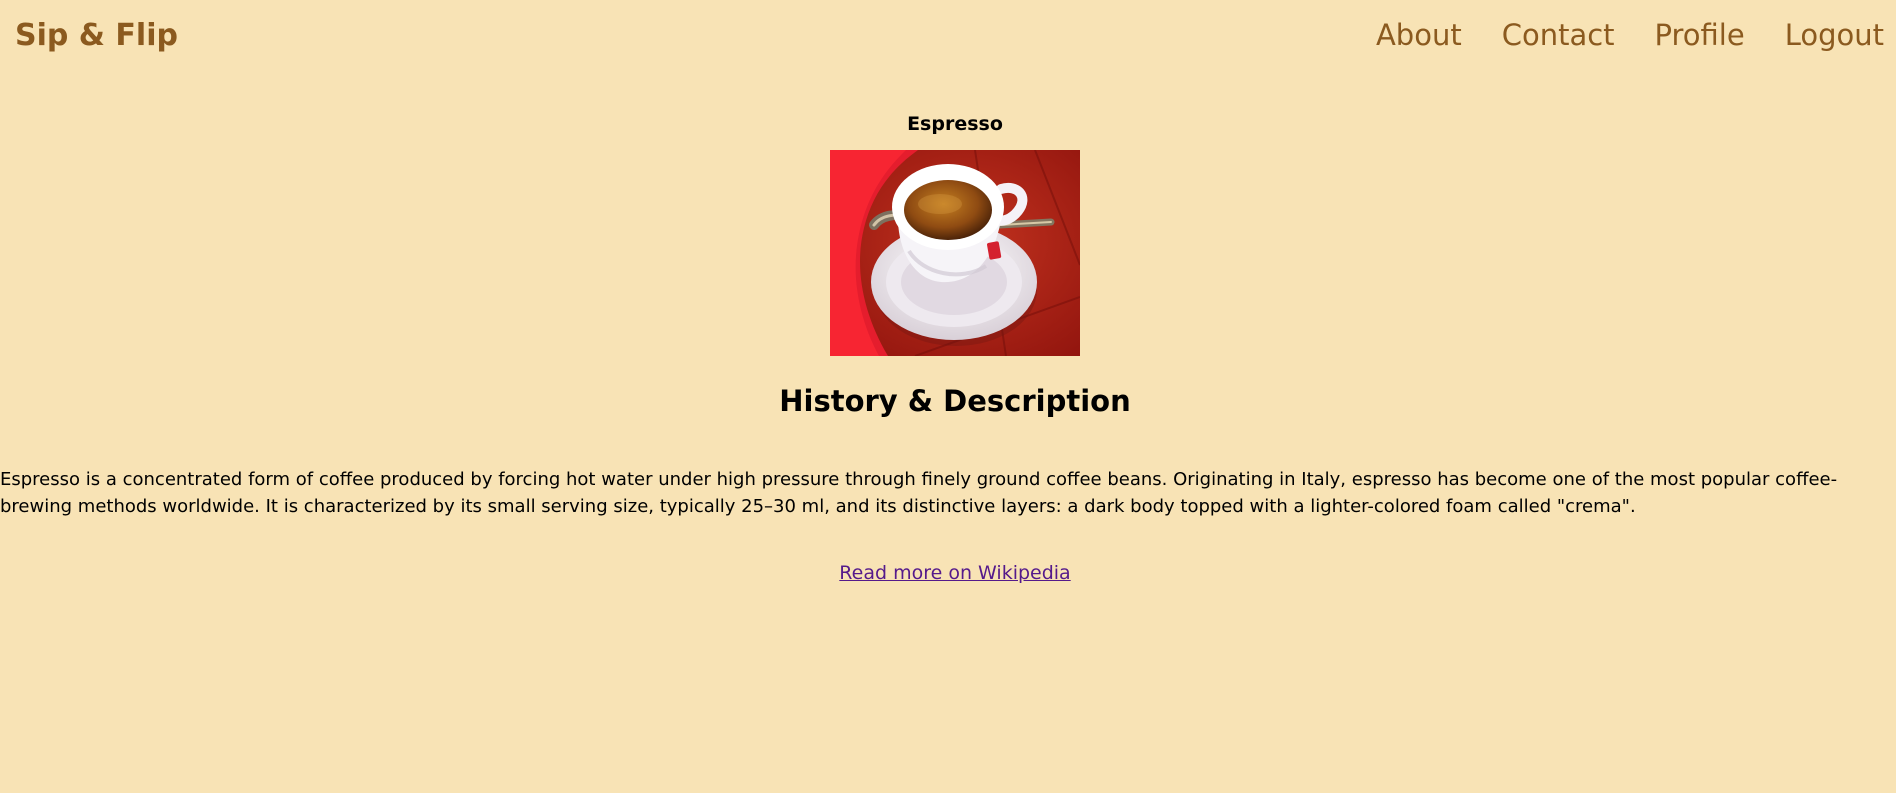 The height and width of the screenshot is (793, 1896). Describe the element at coordinates (955, 401) in the screenshot. I see `section-heading: History & Description` at that location.